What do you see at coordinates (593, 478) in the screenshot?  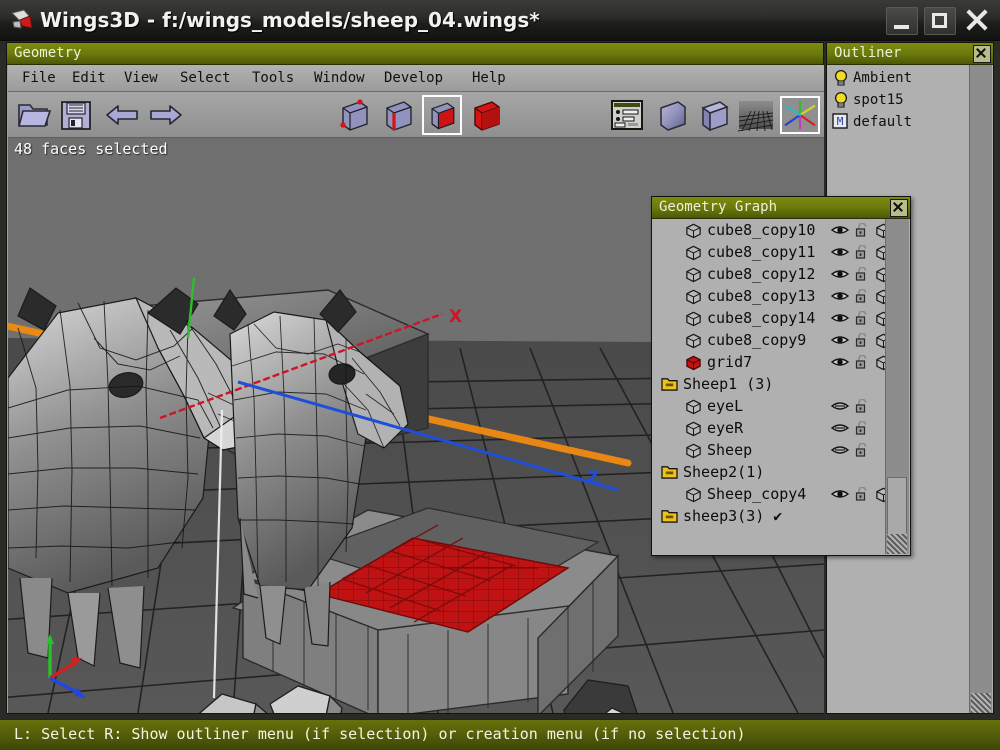 I see `axis-label-z: Z` at bounding box center [593, 478].